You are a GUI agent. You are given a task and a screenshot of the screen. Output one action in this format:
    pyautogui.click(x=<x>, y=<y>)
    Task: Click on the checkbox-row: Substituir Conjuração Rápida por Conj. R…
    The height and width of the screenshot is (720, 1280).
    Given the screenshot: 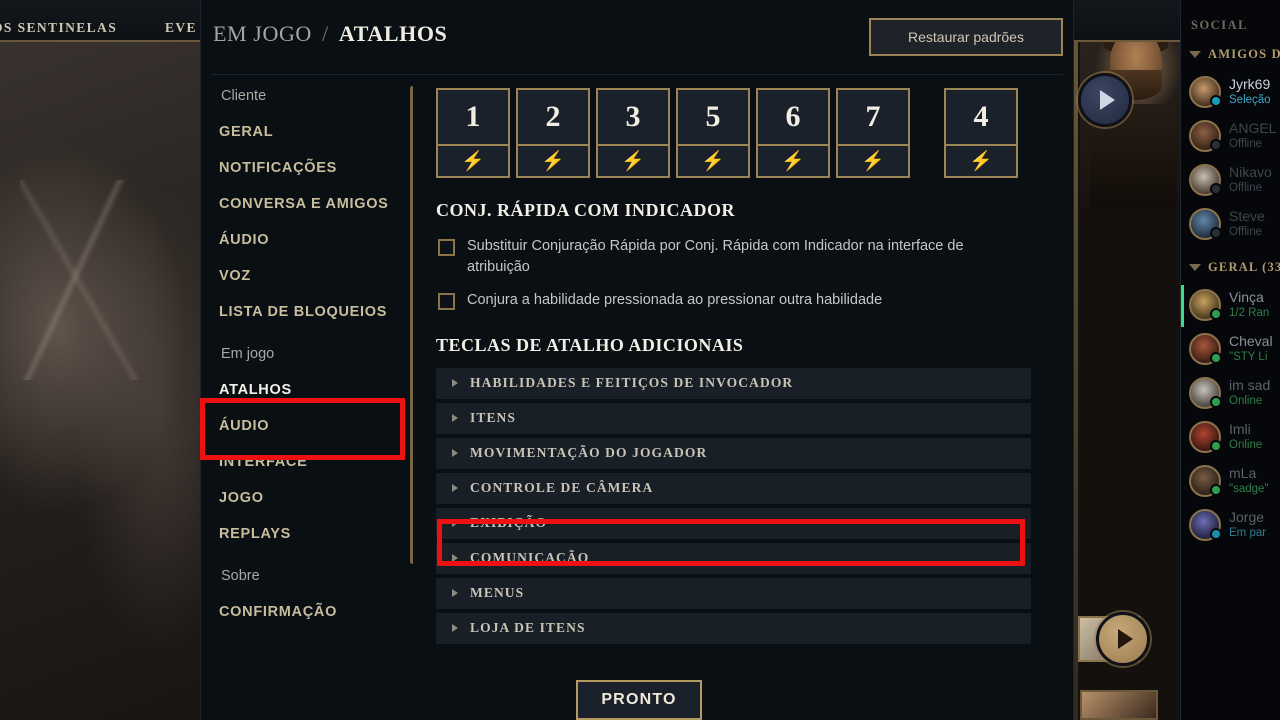 What is the action you would take?
    pyautogui.click(x=746, y=260)
    